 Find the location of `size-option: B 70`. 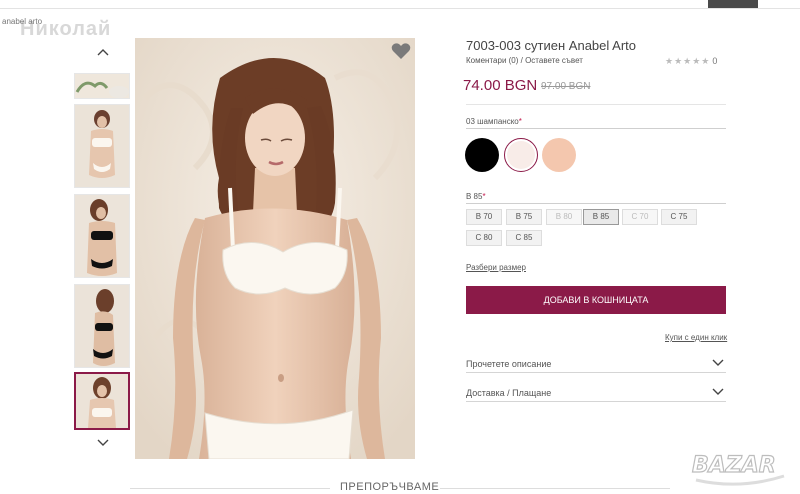

size-option: B 70 is located at coordinates (484, 217).